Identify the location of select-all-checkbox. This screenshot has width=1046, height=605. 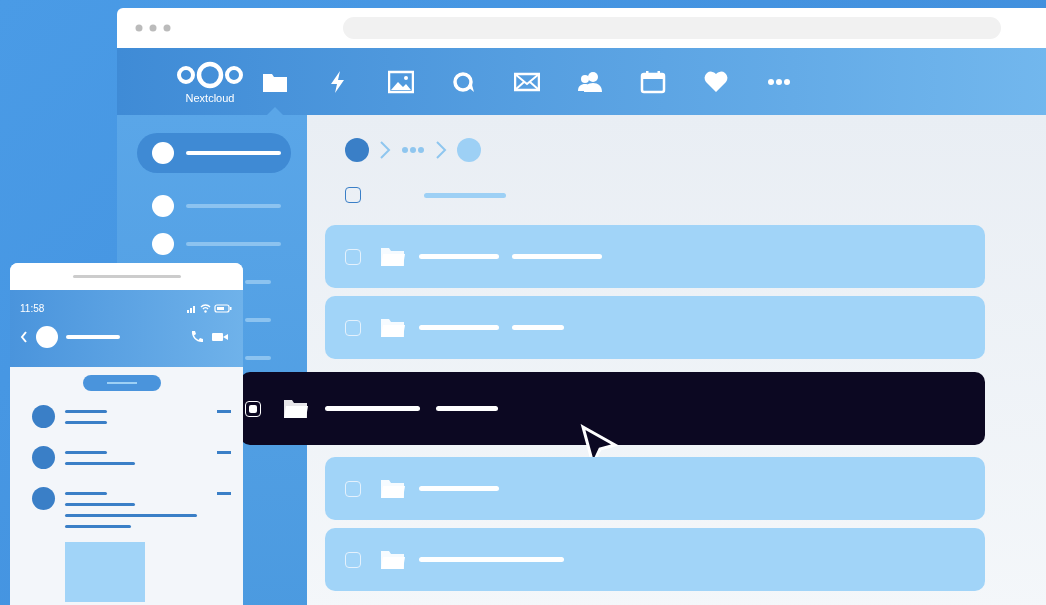
(353, 195).